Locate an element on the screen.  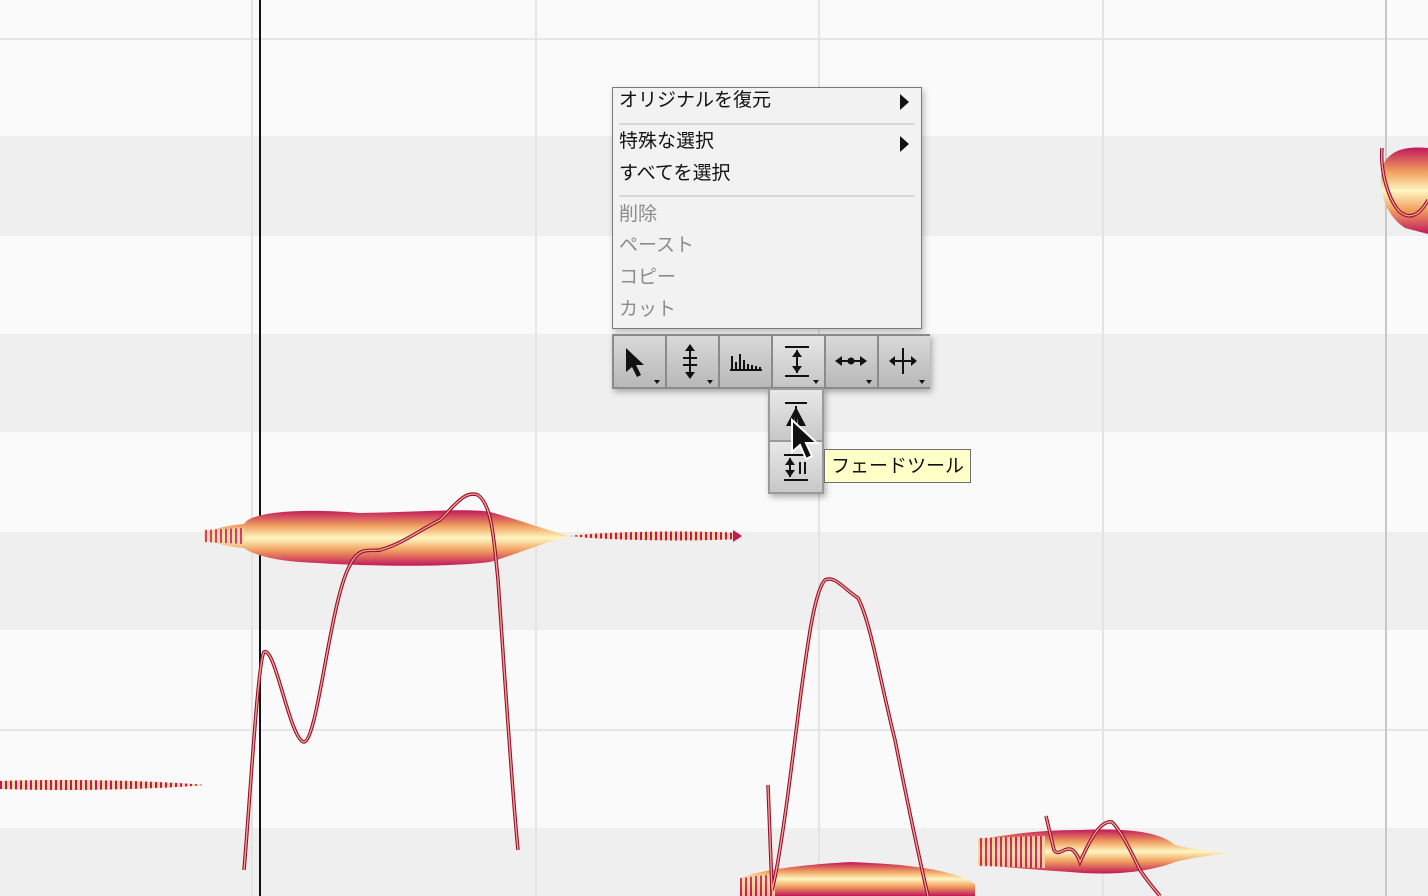
menu-item-delete: 削除 is located at coordinates (638, 212).